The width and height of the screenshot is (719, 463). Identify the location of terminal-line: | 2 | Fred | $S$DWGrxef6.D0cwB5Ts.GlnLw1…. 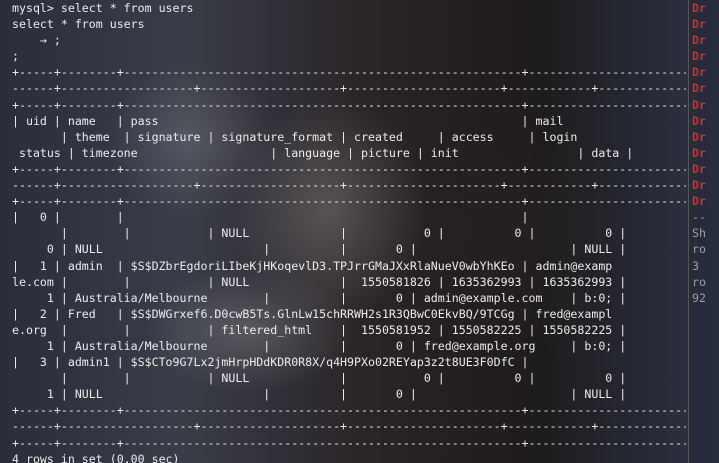
(312, 313).